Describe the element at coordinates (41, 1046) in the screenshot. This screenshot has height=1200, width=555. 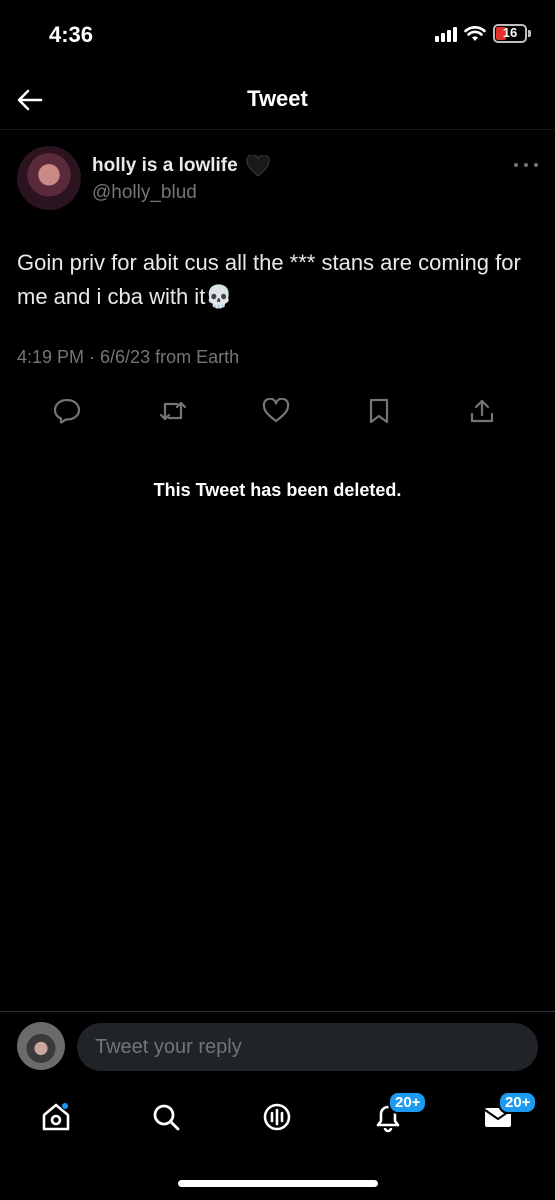
I see `current-user-avatar` at that location.